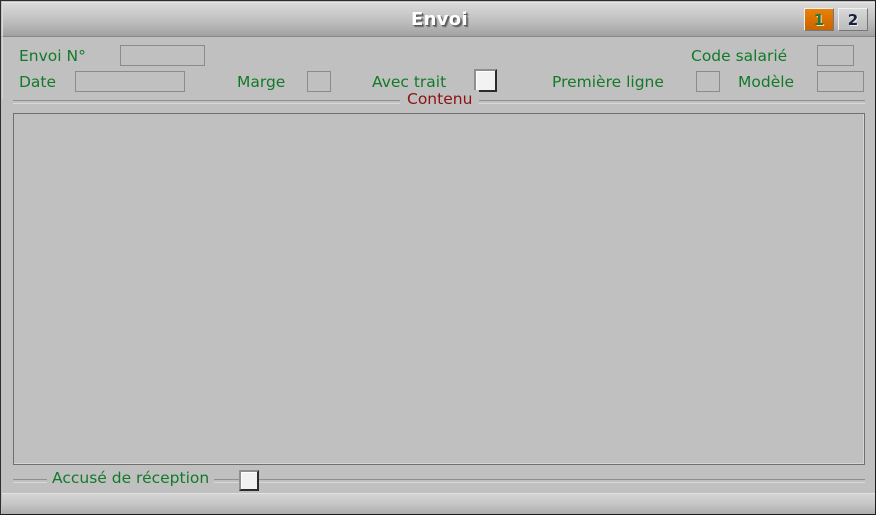  I want to click on envoi-number-input, so click(162, 55).